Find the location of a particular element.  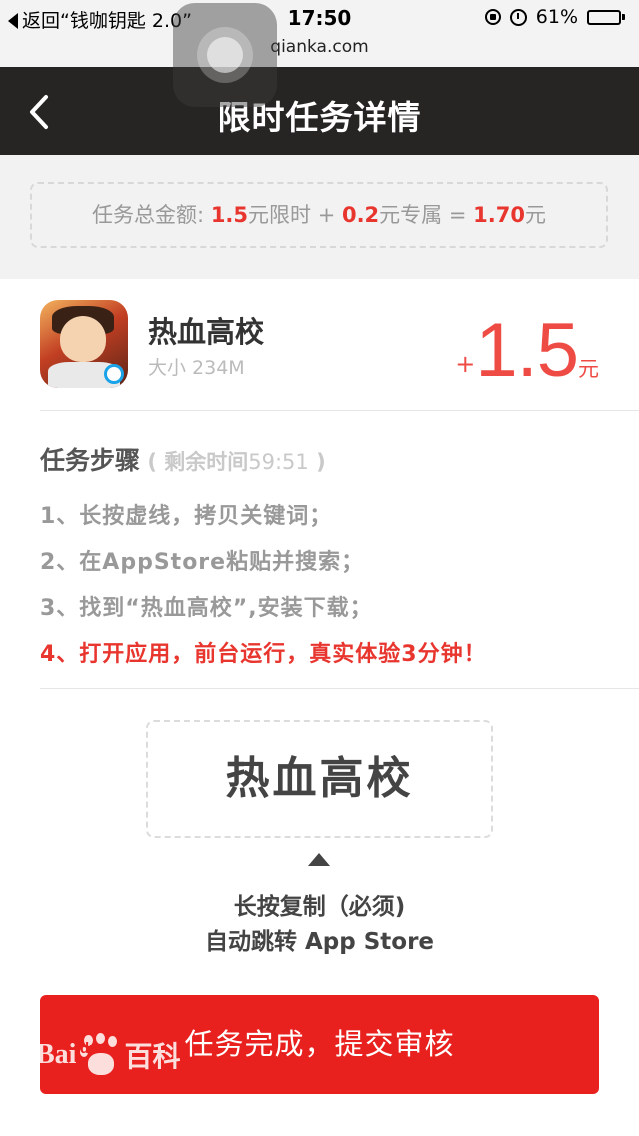

step-item-2: 2、在AppStore粘贴并搜索； is located at coordinates (202, 562).